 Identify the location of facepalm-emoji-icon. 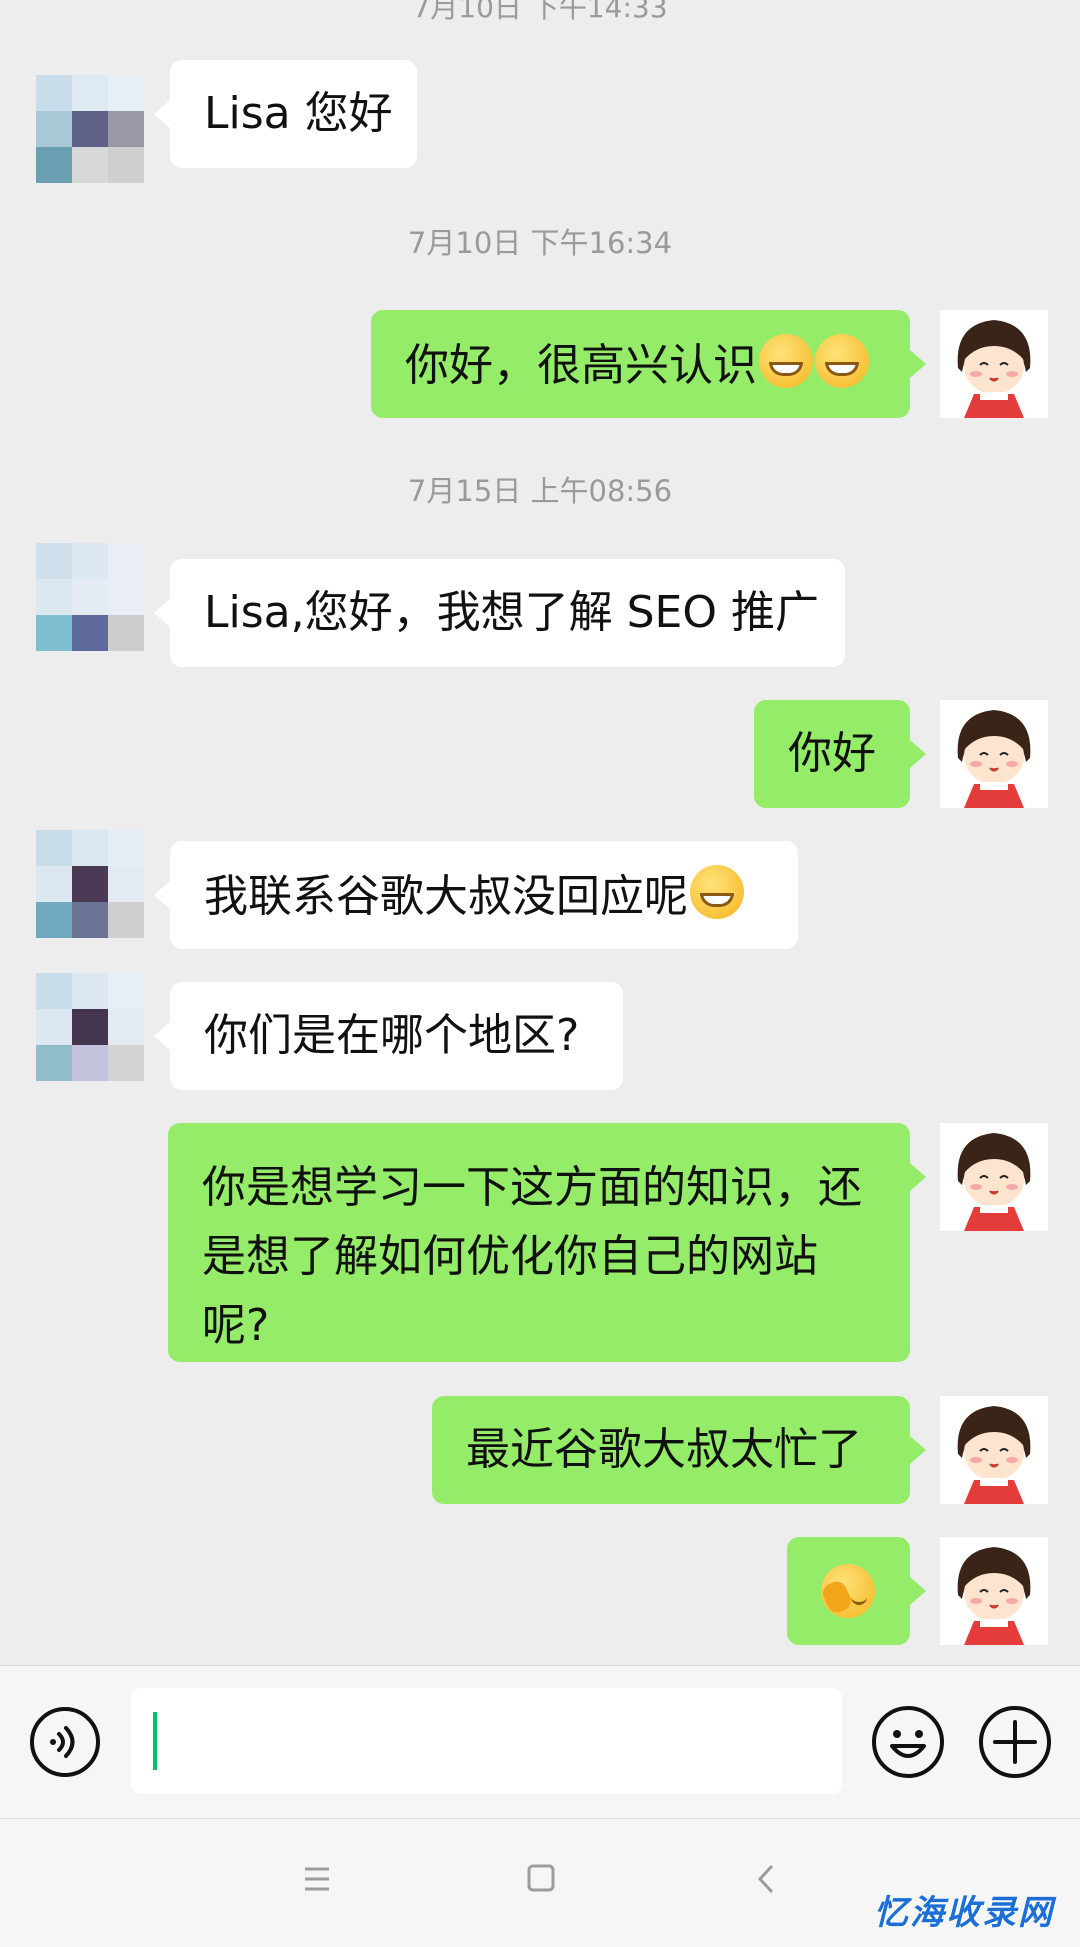
(847, 1591).